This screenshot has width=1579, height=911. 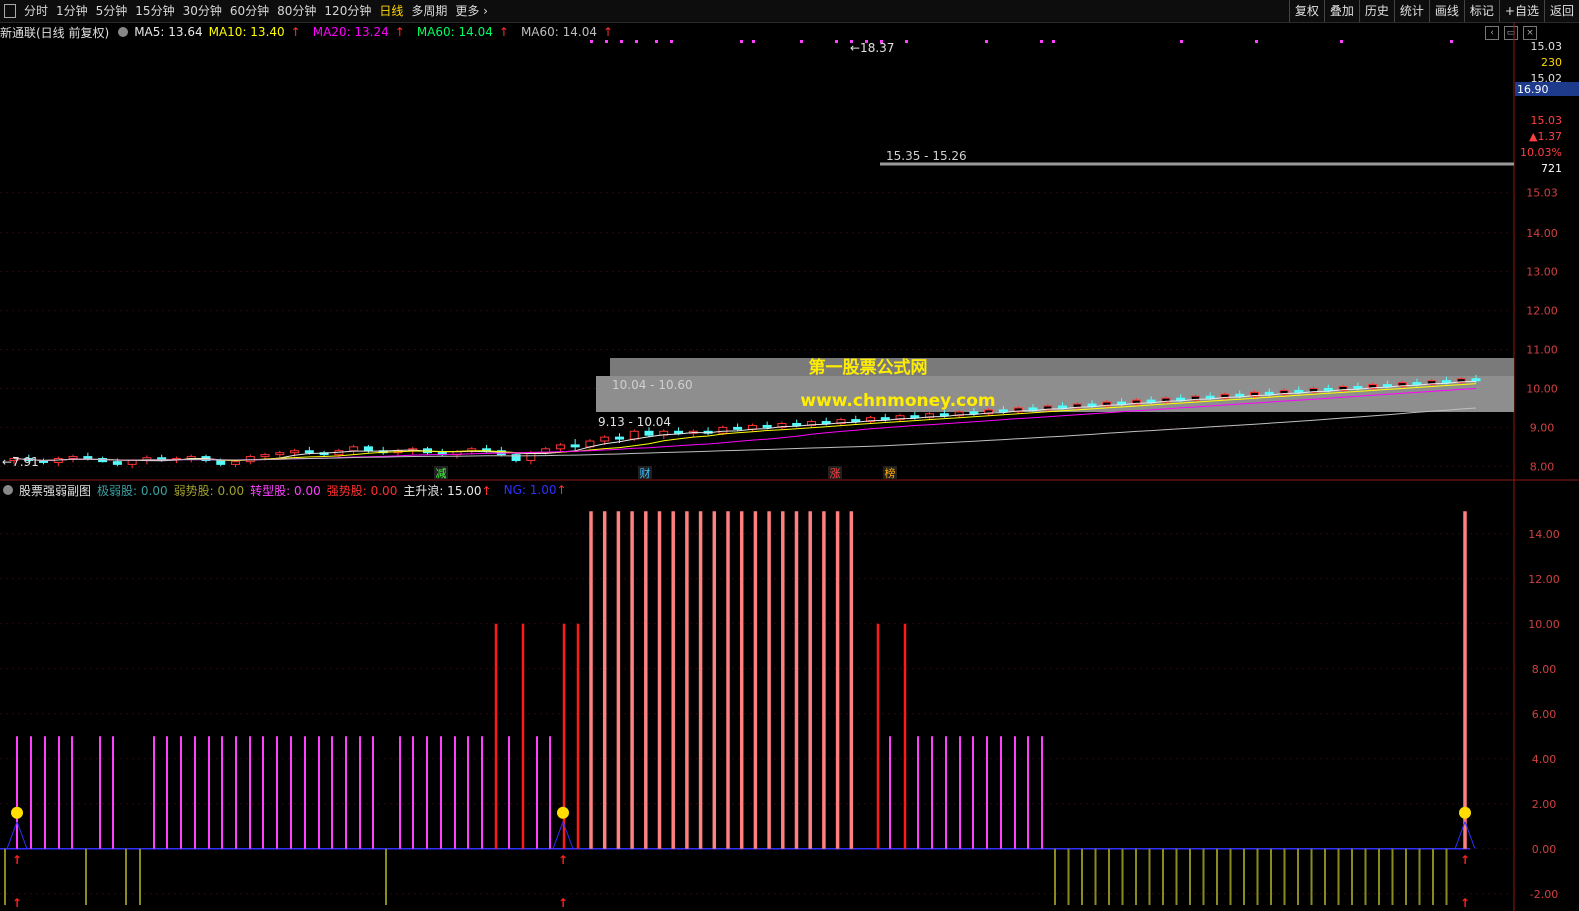 What do you see at coordinates (1062, 367) in the screenshot?
I see `support-zone-upper` at bounding box center [1062, 367].